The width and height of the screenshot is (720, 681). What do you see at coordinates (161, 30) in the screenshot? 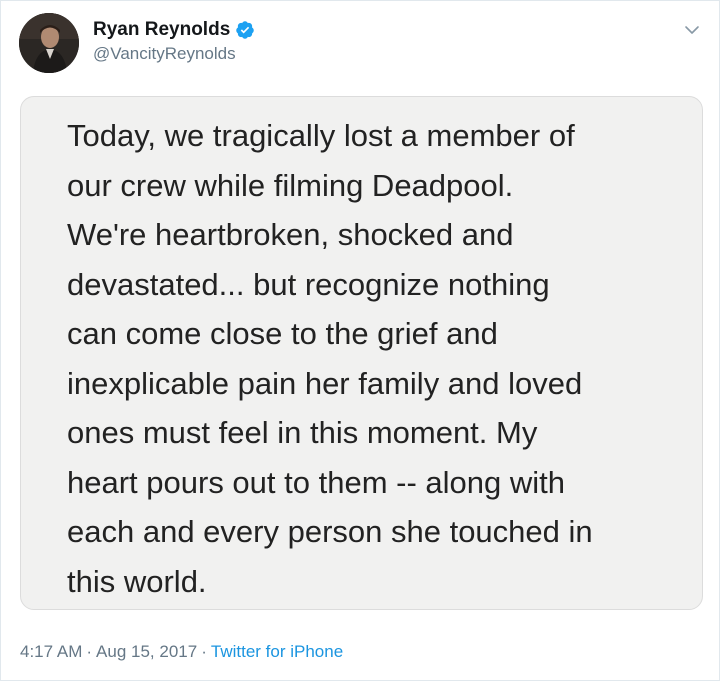
I see `display-name: Ryan Reynolds` at bounding box center [161, 30].